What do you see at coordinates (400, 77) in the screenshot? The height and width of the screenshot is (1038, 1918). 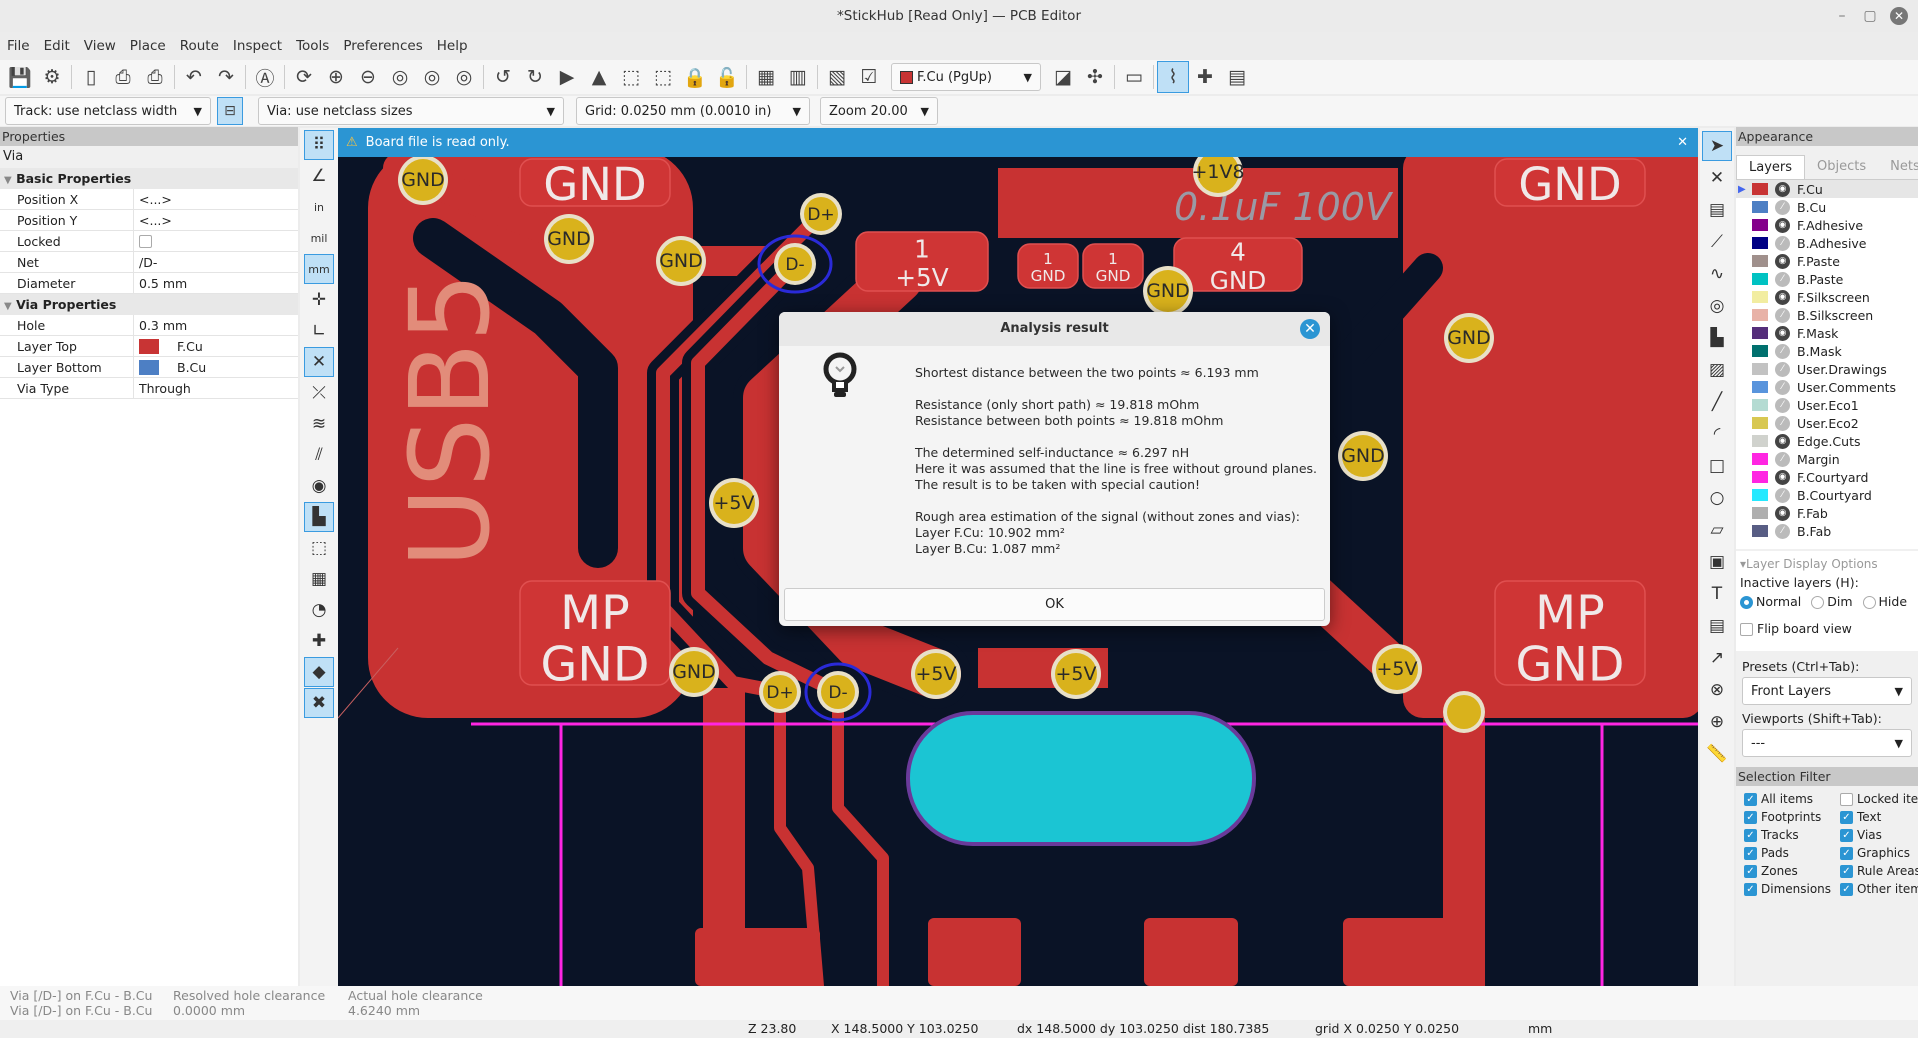 I see `zoom-fit-icon: ◎` at bounding box center [400, 77].